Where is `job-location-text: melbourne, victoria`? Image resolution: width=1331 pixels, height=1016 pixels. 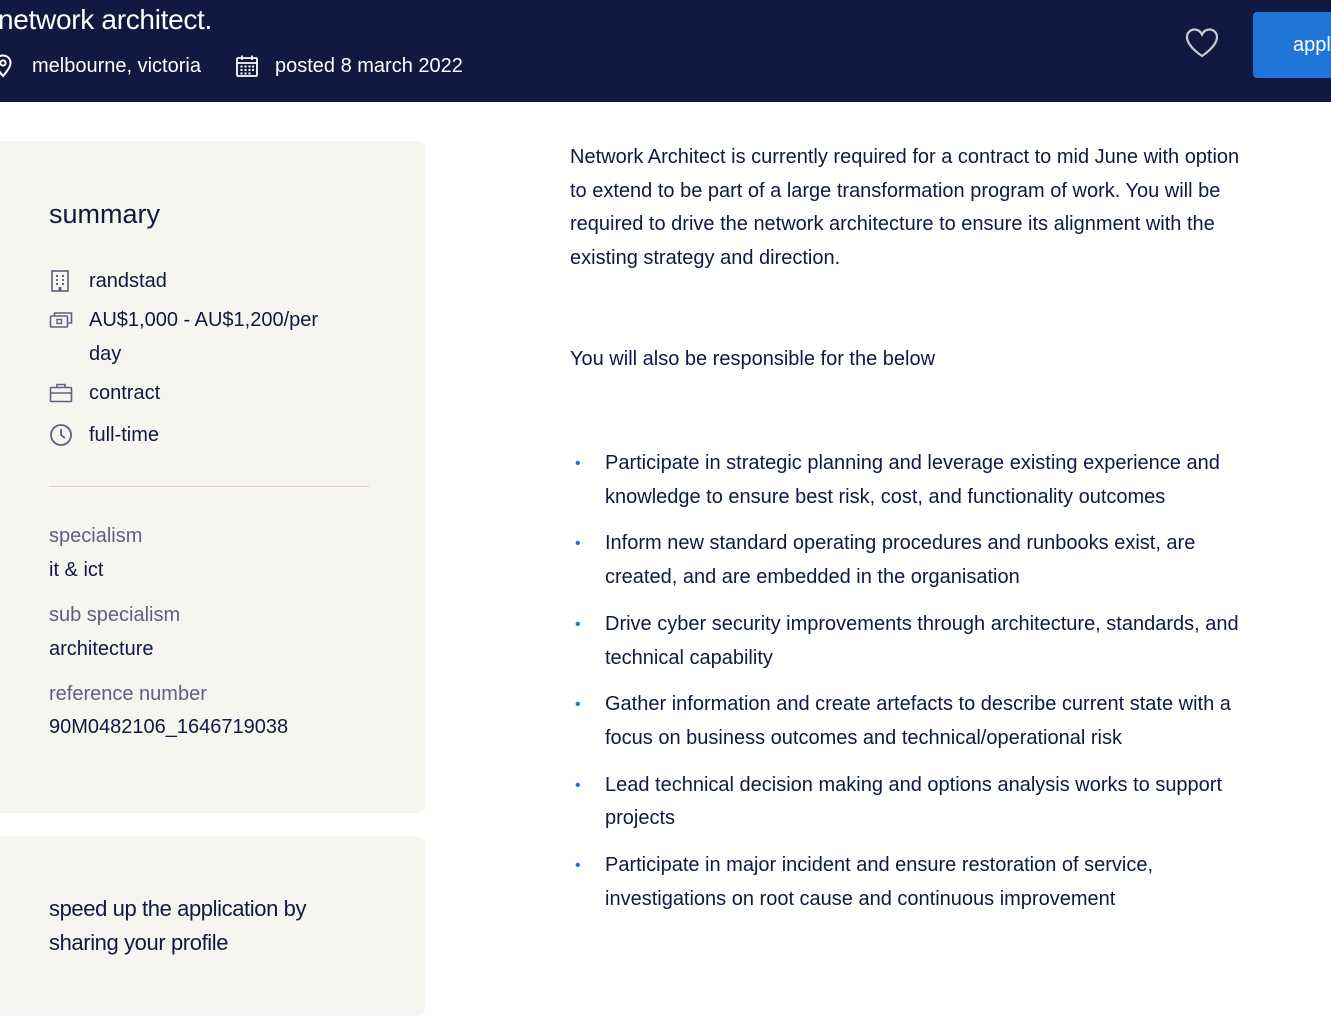
job-location-text: melbourne, victoria is located at coordinates (116, 65).